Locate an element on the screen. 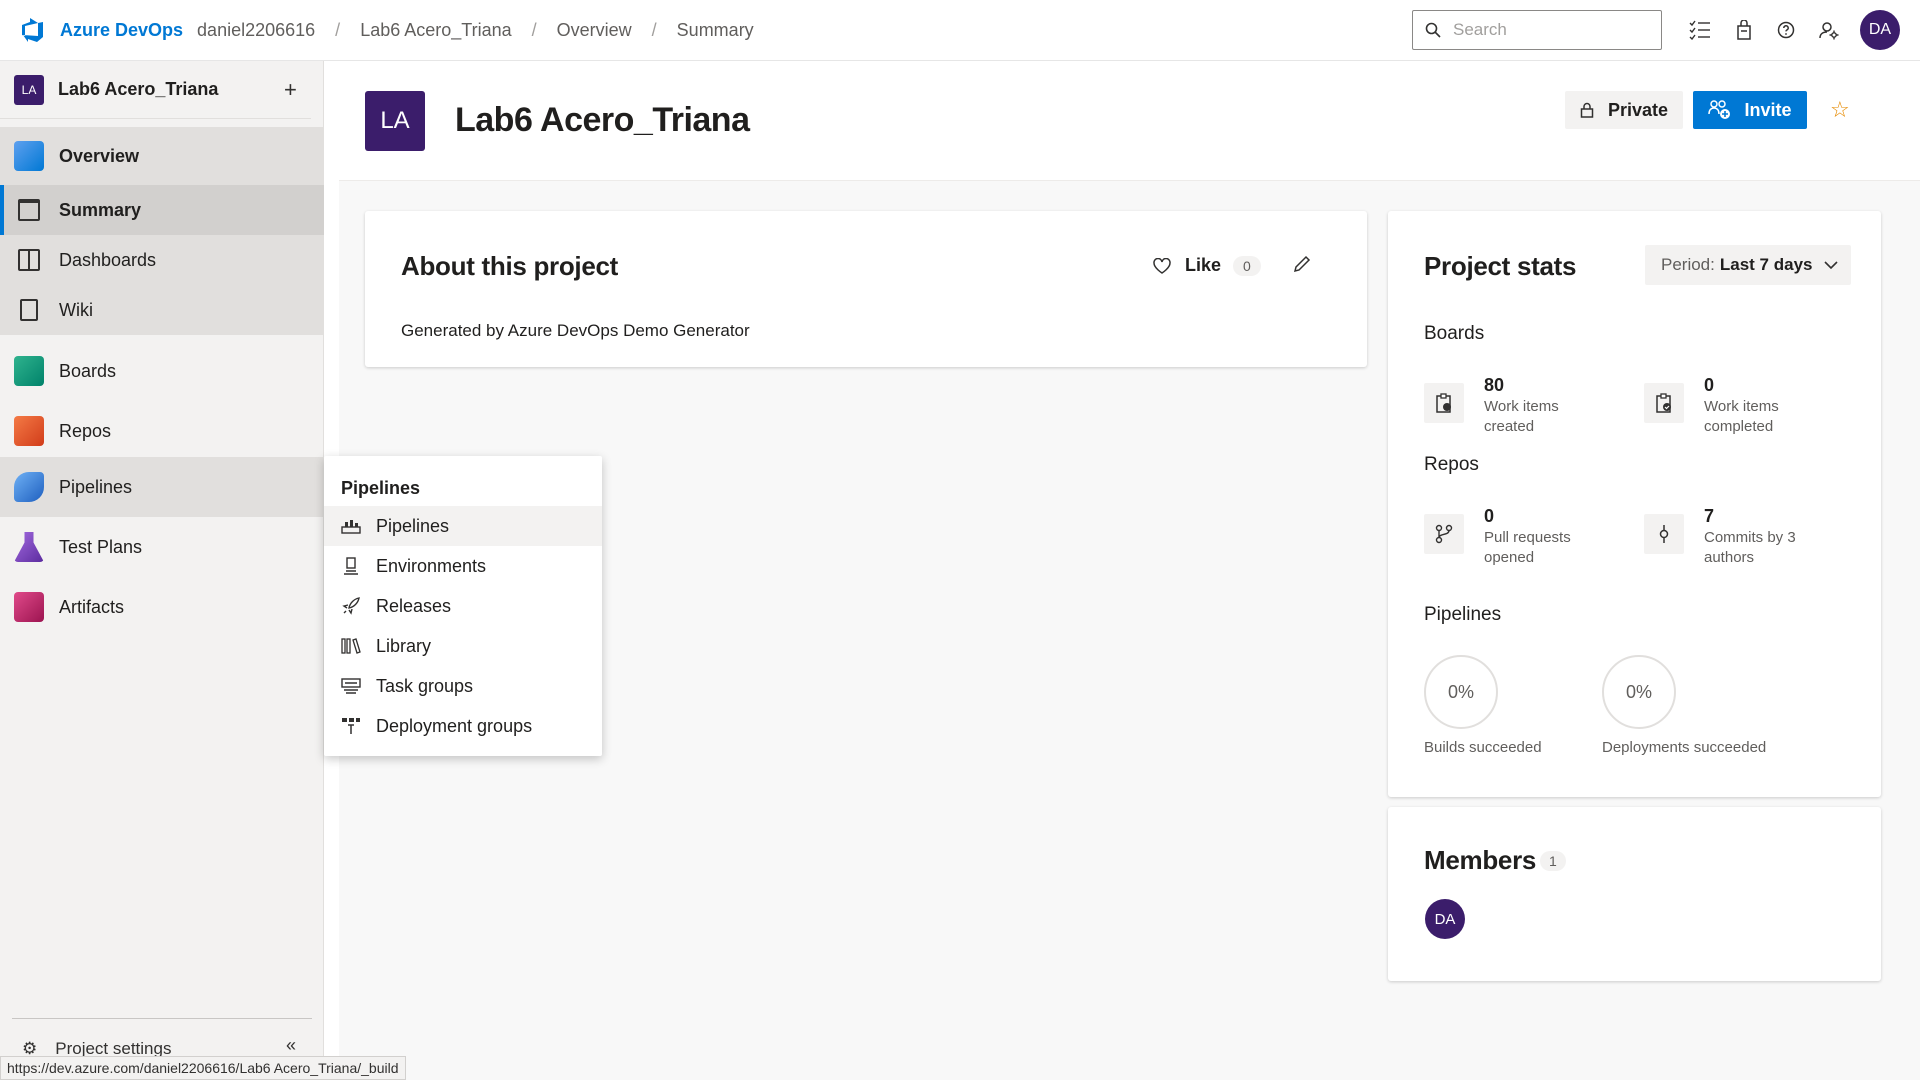  pull-request-icon is located at coordinates (1444, 534).